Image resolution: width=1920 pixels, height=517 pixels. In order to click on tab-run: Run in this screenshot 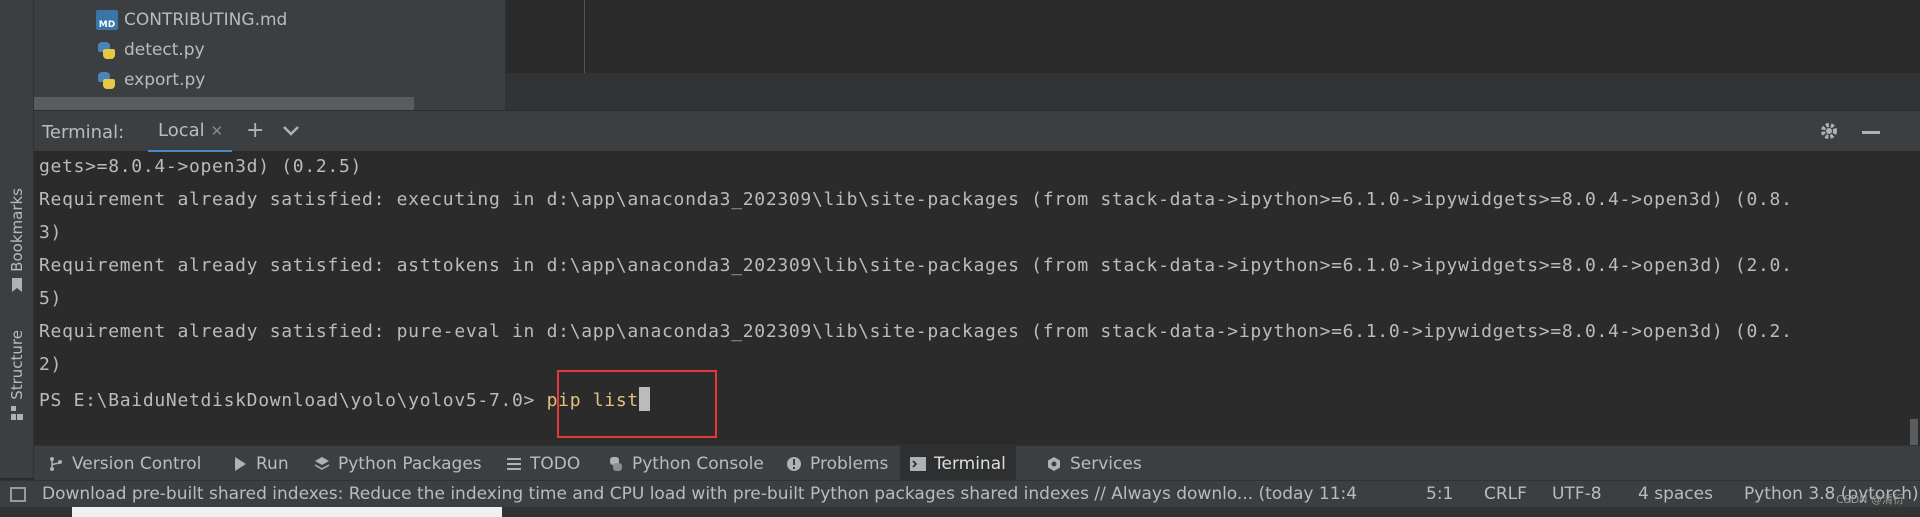, I will do `click(260, 463)`.